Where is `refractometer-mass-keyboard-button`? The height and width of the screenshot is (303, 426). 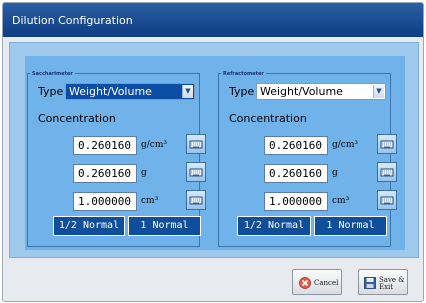 refractometer-mass-keyboard-button is located at coordinates (387, 172).